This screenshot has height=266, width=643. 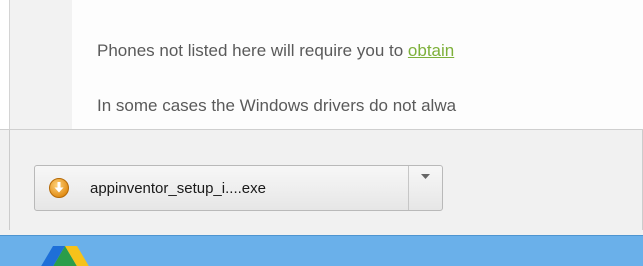 I want to click on taskbar, so click(x=321, y=250).